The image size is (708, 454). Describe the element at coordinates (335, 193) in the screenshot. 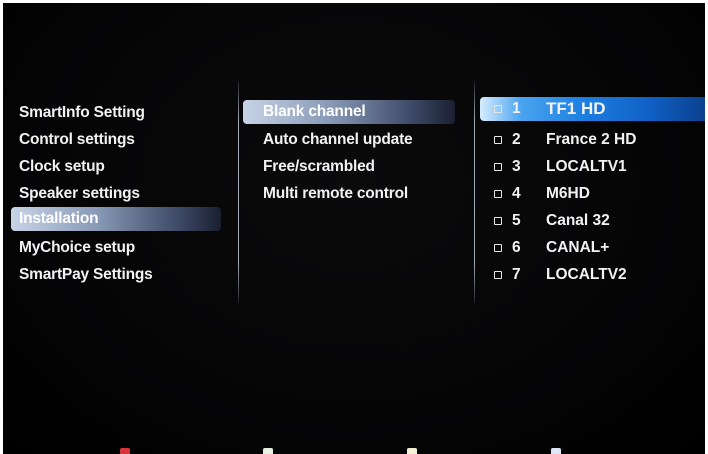

I see `menu-item-label: Multi remote control` at that location.